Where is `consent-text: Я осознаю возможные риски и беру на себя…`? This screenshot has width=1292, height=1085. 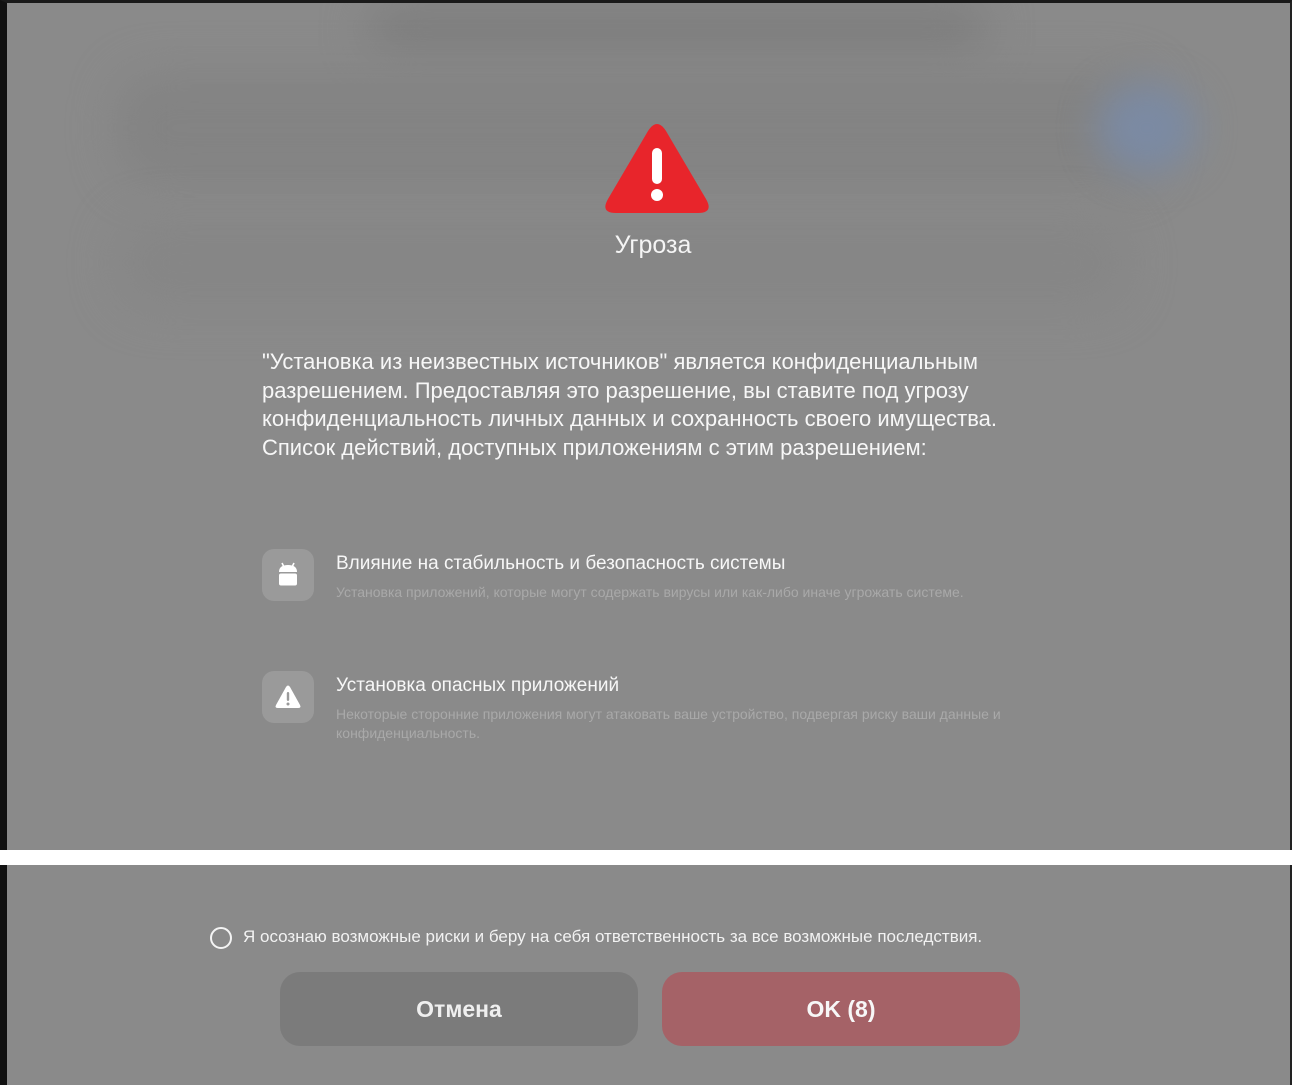
consent-text: Я осознаю возможные риски и беру на себя… is located at coordinates (612, 937).